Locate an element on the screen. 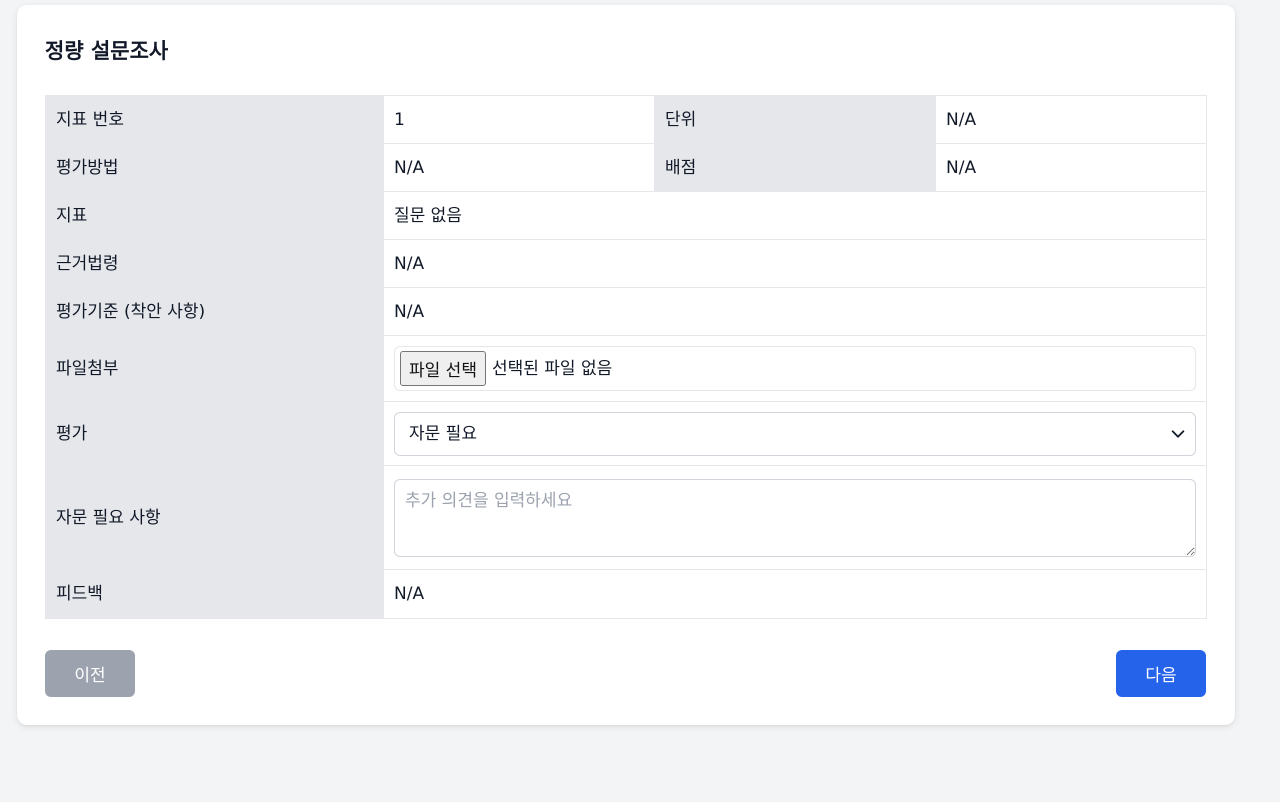  legal-basis-value: N/A is located at coordinates (795, 263).